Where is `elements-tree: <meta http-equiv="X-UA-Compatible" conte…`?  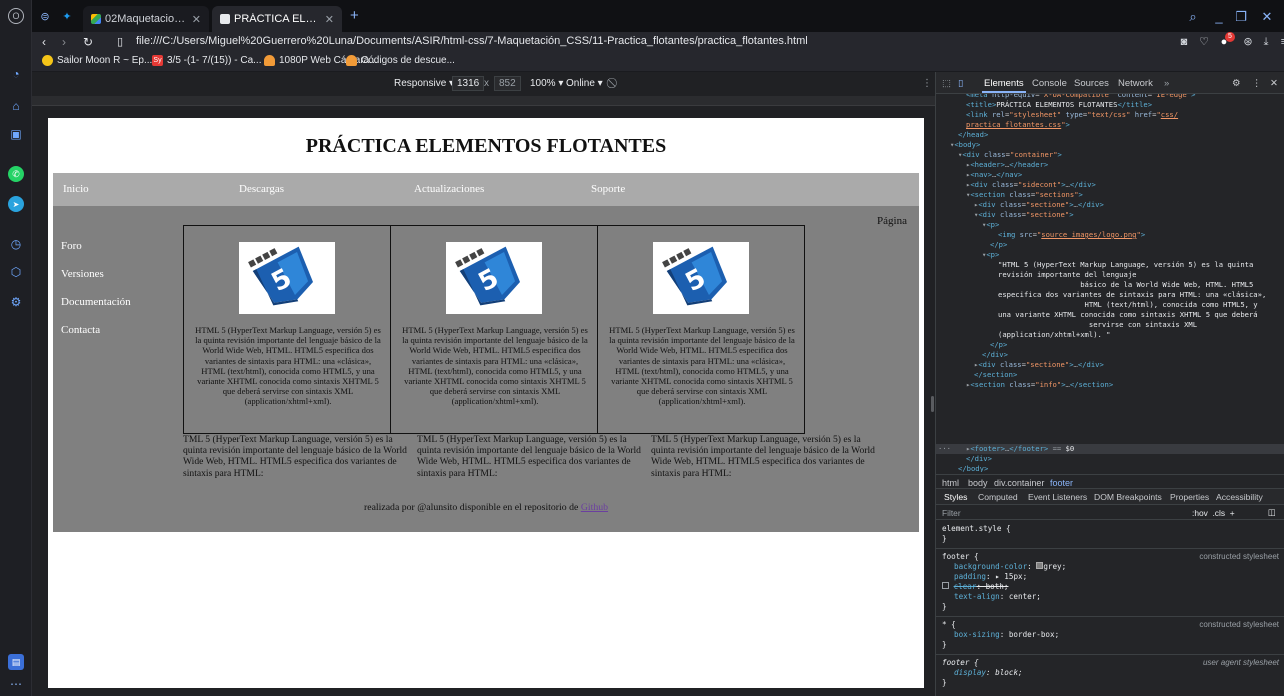
elements-tree: <meta http-equiv="X-UA-Compatible" conte… is located at coordinates (1110, 283).